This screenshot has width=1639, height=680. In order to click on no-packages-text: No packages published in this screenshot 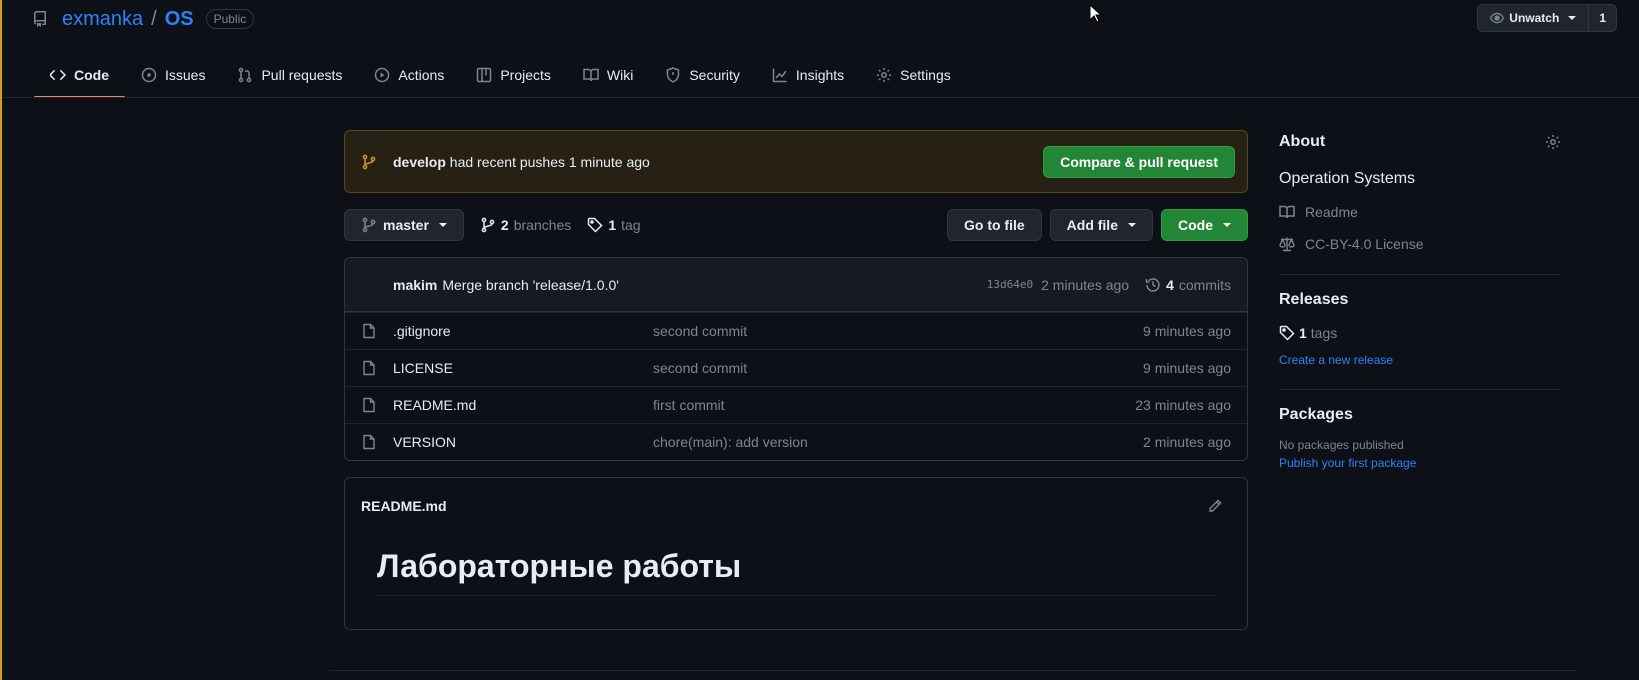, I will do `click(1341, 445)`.